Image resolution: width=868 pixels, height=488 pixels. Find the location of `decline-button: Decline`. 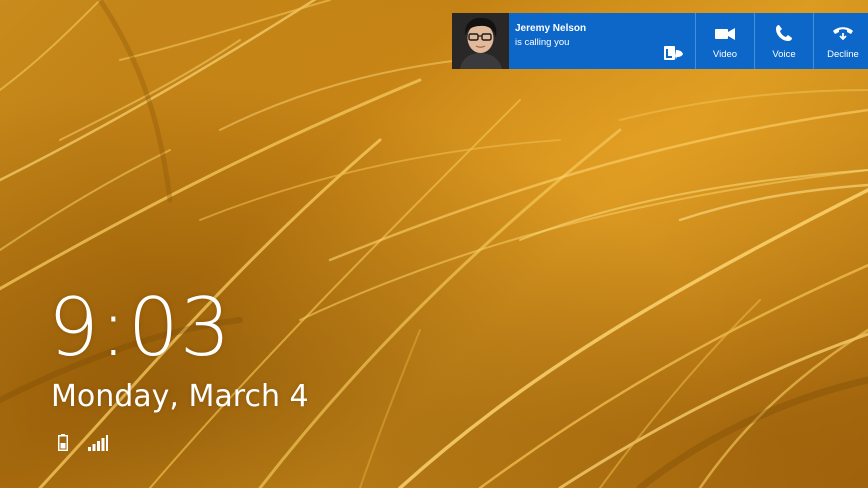

decline-button: Decline is located at coordinates (840, 41).